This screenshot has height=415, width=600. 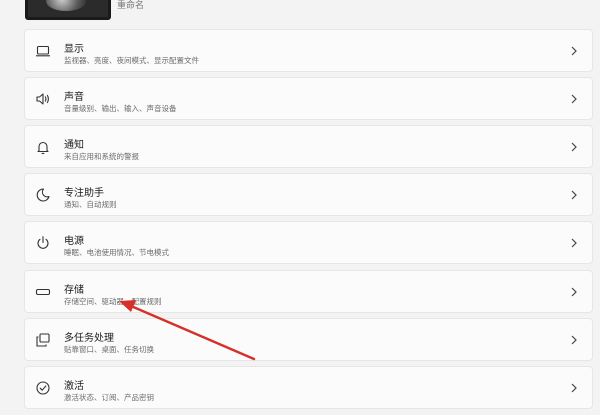 I want to click on settings-item-power: 电源 睡眠、电池使用情况、节电模式, so click(x=308, y=242).